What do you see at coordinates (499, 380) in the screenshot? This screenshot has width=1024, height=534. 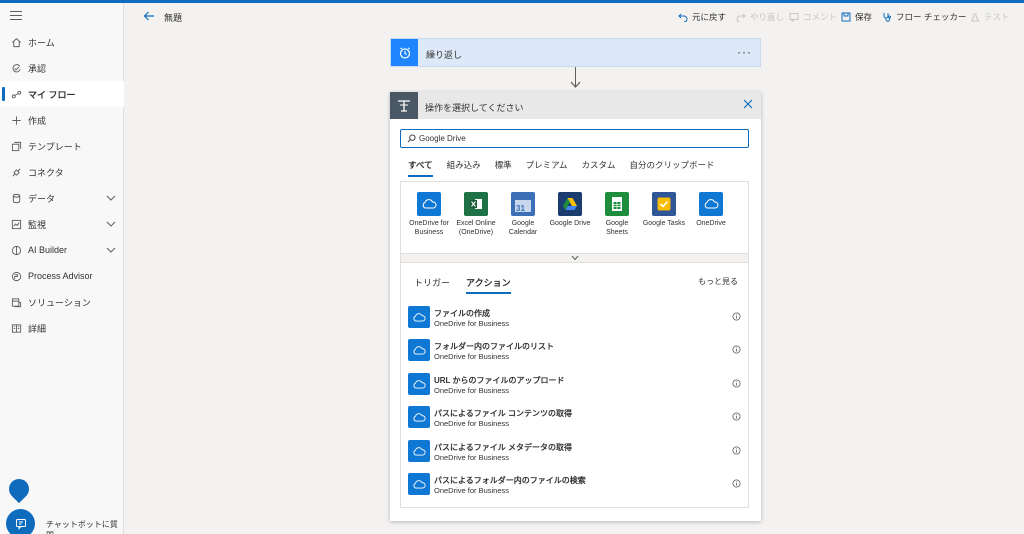 I see `action-name: URL からのファイルのアップロード` at bounding box center [499, 380].